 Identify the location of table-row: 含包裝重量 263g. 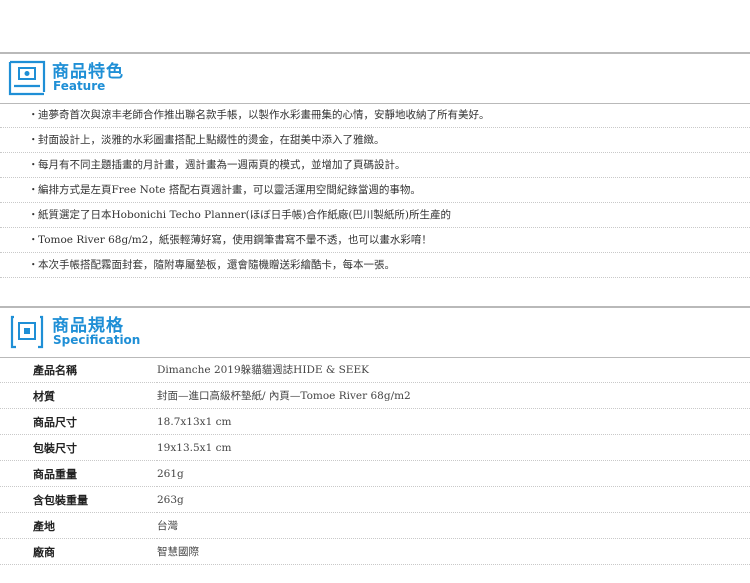
(375, 499).